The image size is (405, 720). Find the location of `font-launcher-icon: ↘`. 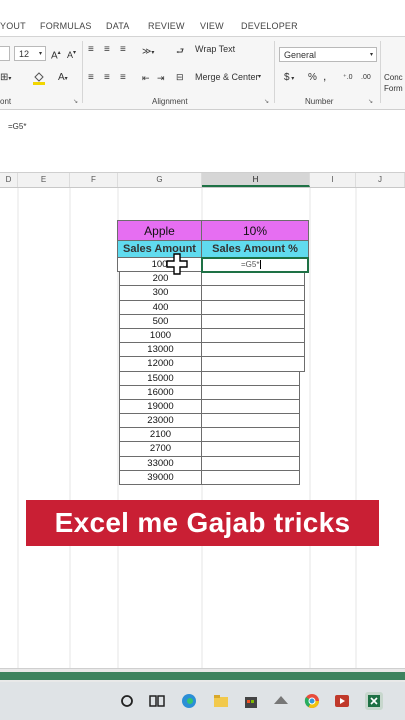

font-launcher-icon: ↘ is located at coordinates (75, 101).